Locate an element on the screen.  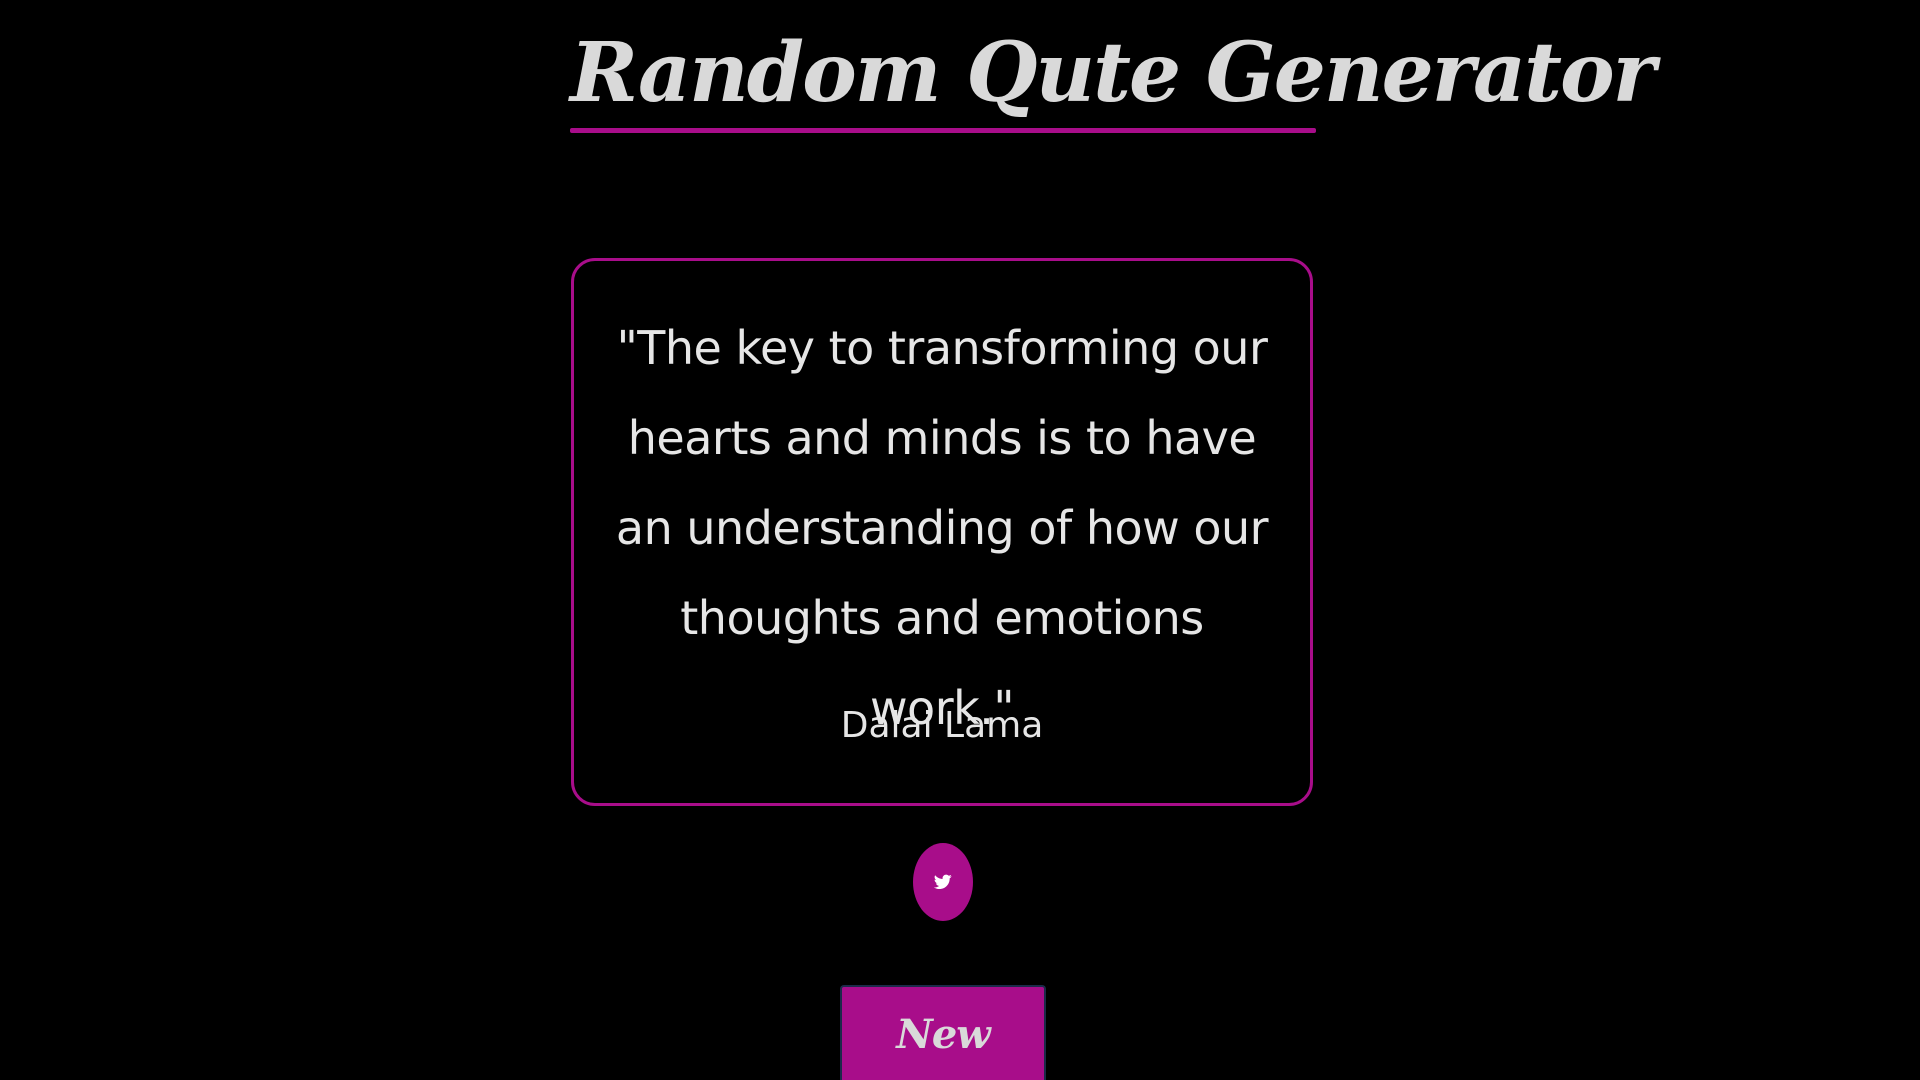
new-quote-button: New Quote is located at coordinates (943, 1032).